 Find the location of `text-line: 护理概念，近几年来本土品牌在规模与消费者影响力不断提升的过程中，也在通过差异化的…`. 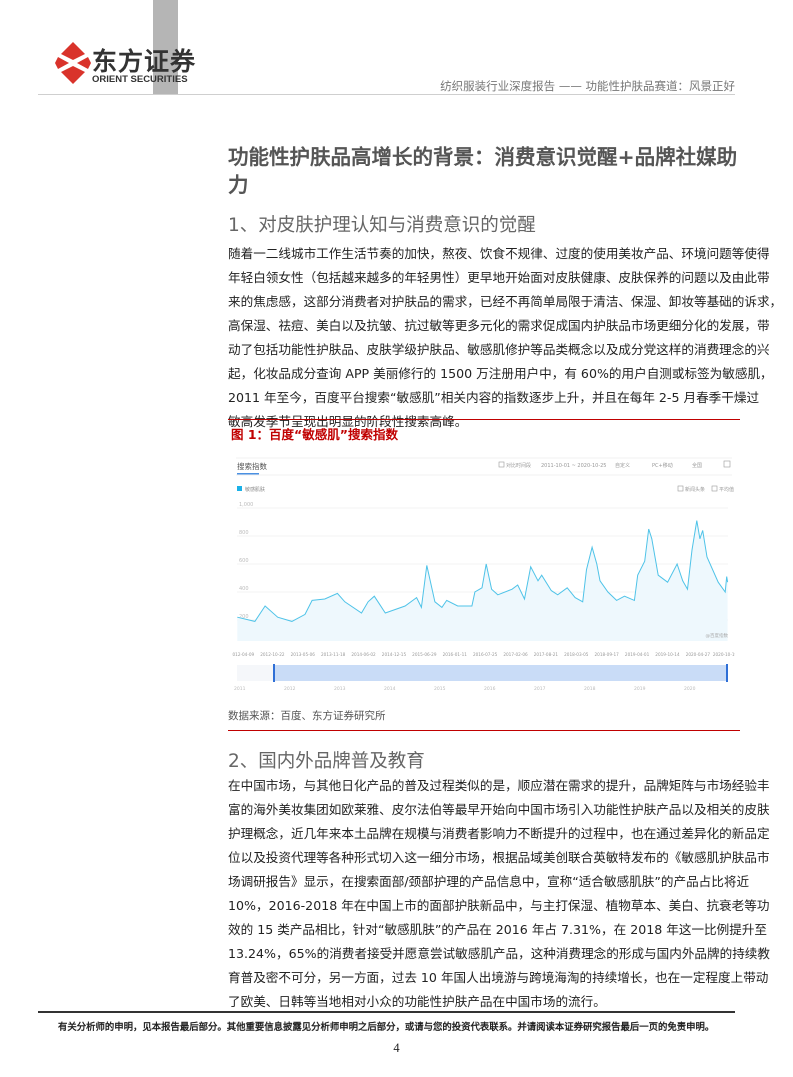

text-line: 护理概念，近几年来本土品牌在规模与消费者影响力不断提升的过程中，也在通过差异化的… is located at coordinates (499, 833).